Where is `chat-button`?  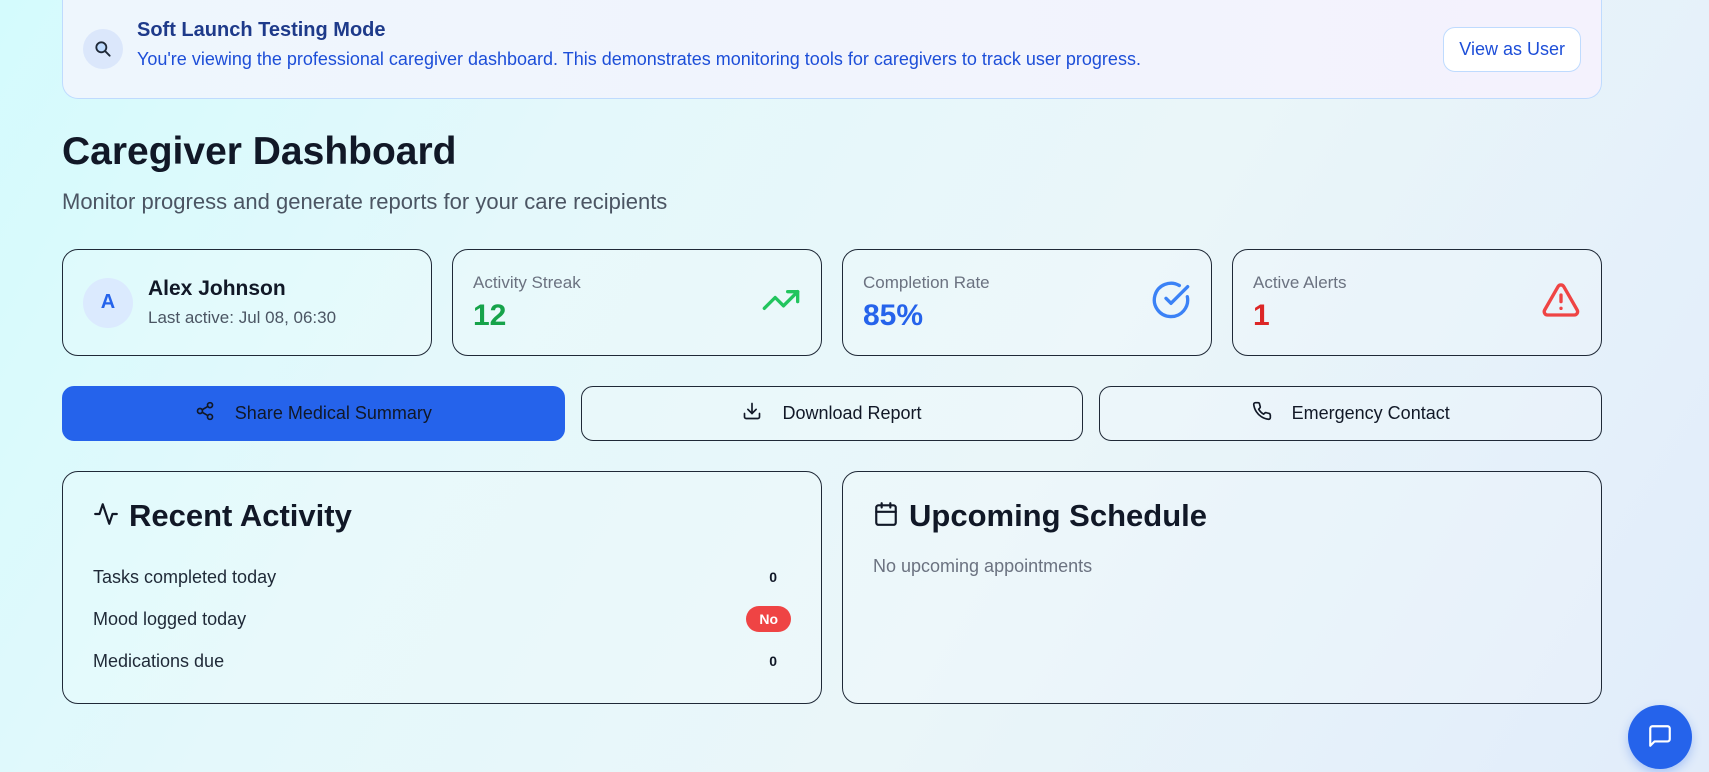
chat-button is located at coordinates (1660, 737).